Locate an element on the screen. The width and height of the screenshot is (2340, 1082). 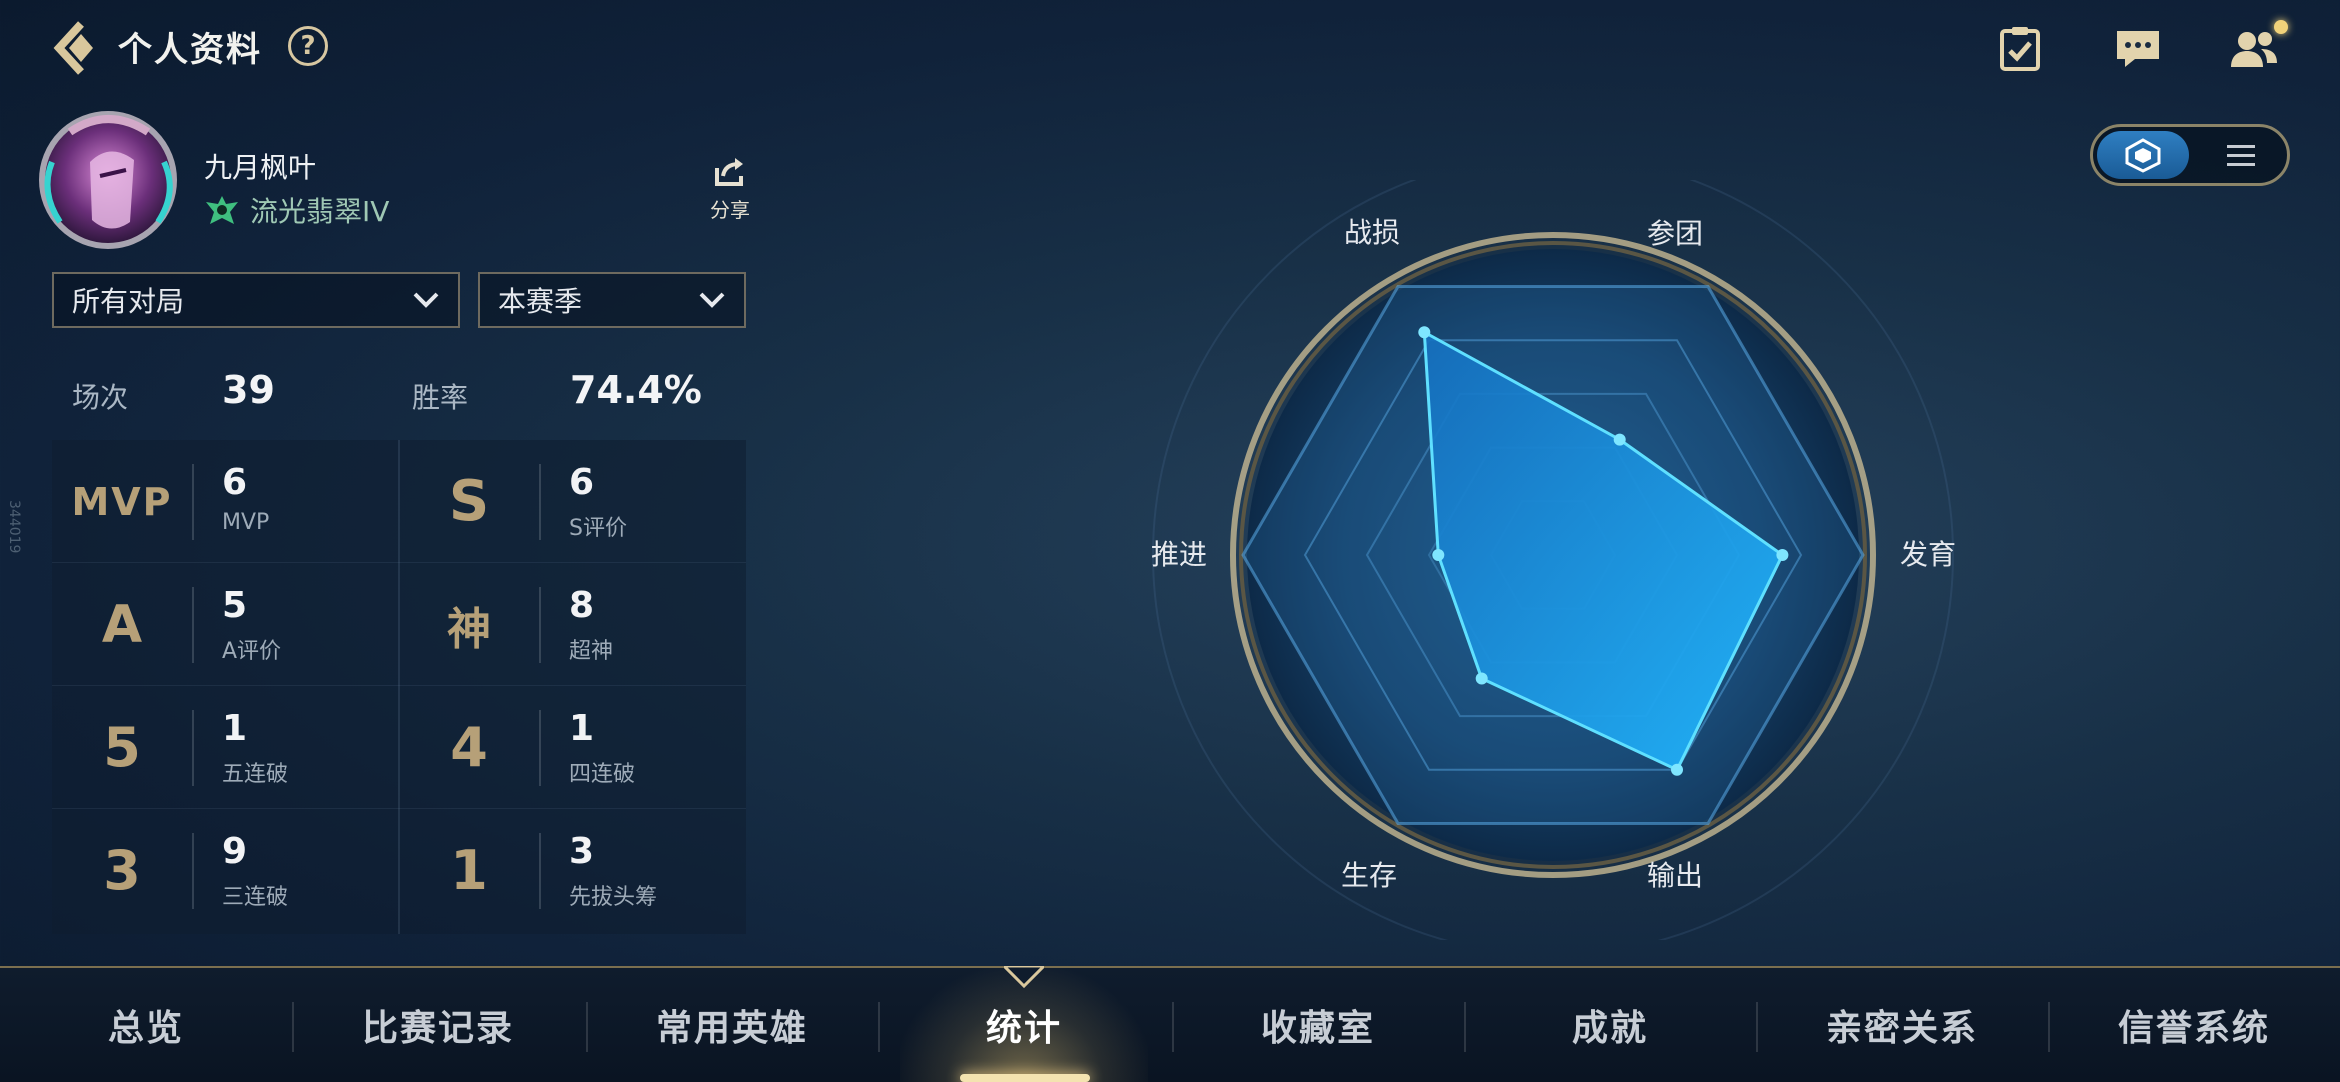
list-icon is located at coordinates (2241, 155).